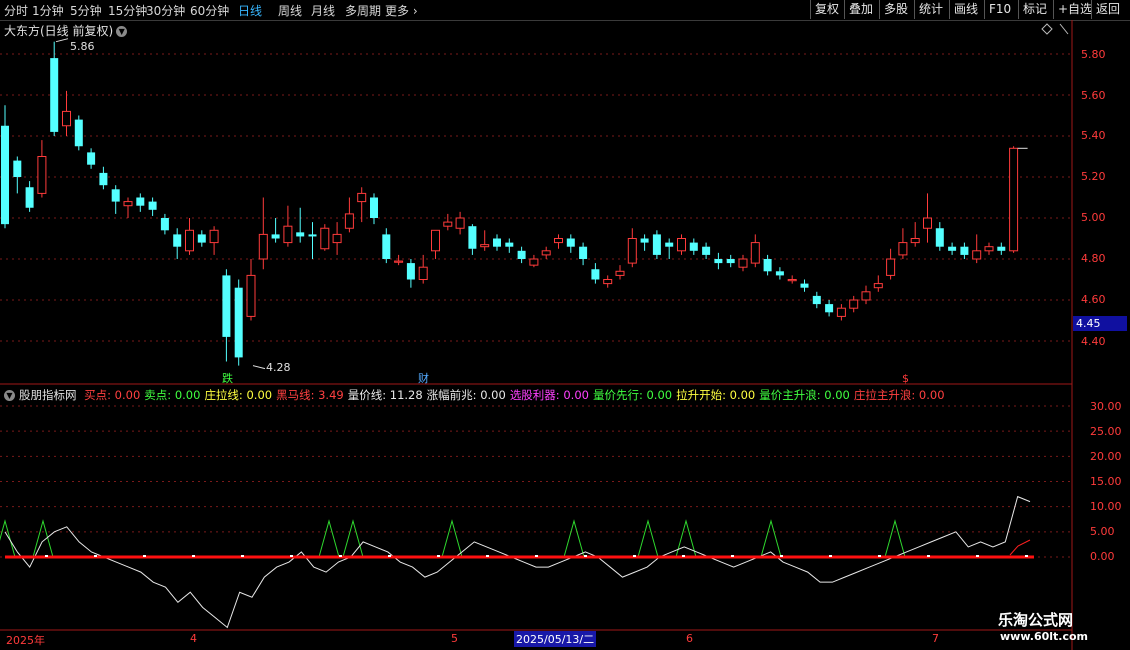  Describe the element at coordinates (259, 367) in the screenshot. I see `low-arrow` at that location.